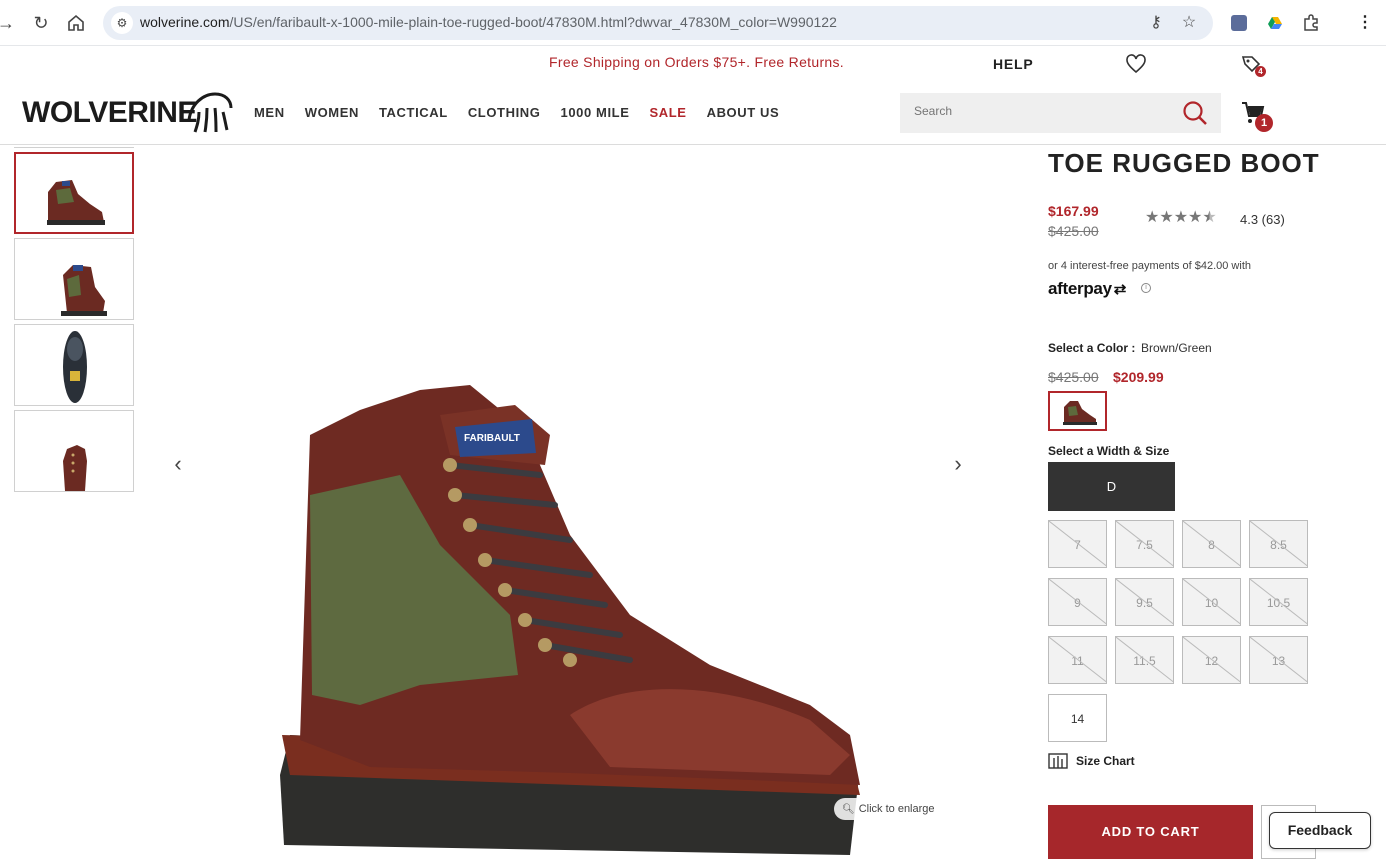 The height and width of the screenshot is (864, 1386). I want to click on size-option-14: 14, so click(1077, 718).